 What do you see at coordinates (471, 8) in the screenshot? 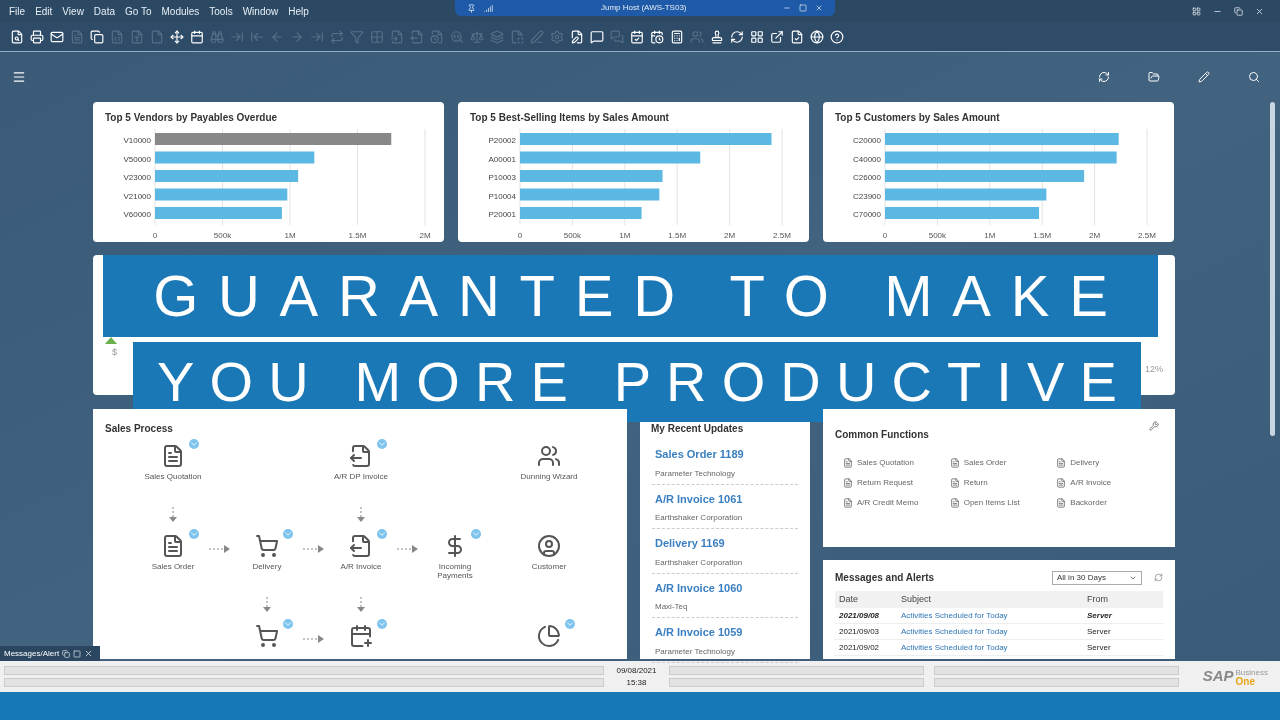
I see `pin-icon` at bounding box center [471, 8].